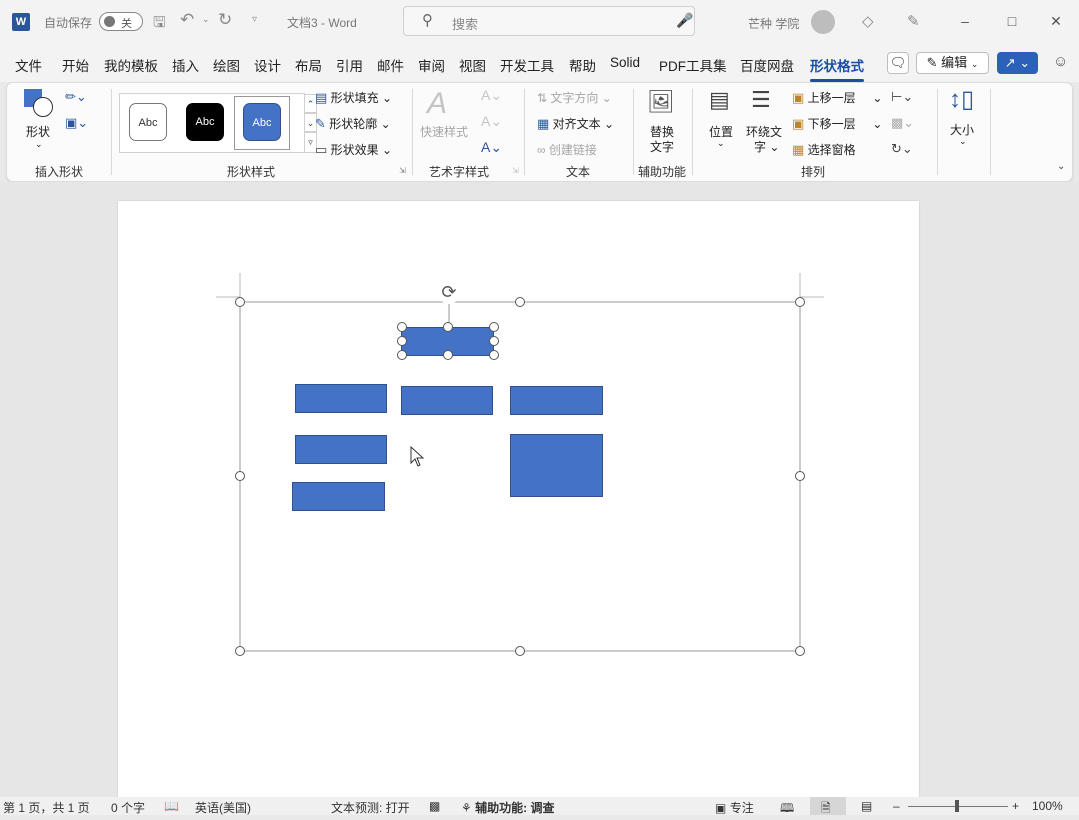 The height and width of the screenshot is (820, 1079). What do you see at coordinates (824, 149) in the screenshot?
I see `selection-pane-button: ▦ 选择窗格` at bounding box center [824, 149].